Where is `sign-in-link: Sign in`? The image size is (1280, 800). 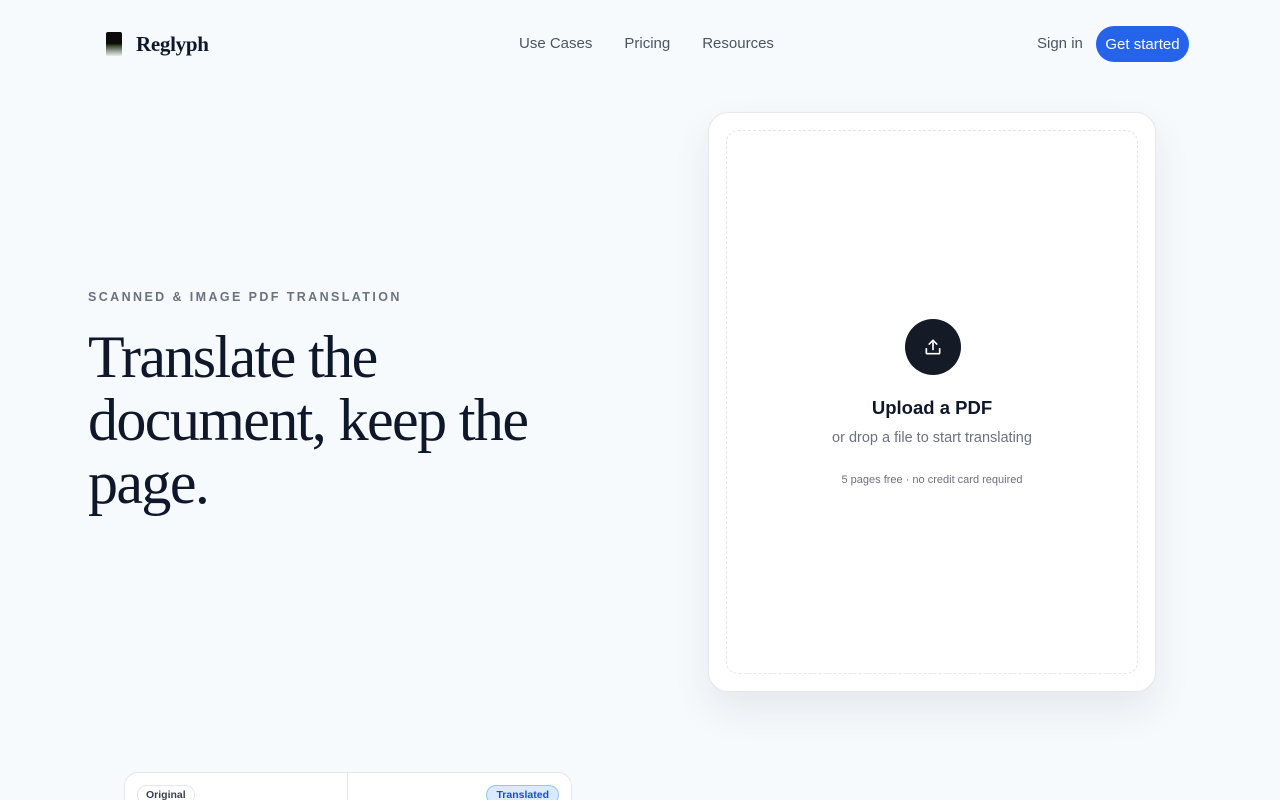 sign-in-link: Sign in is located at coordinates (1060, 44).